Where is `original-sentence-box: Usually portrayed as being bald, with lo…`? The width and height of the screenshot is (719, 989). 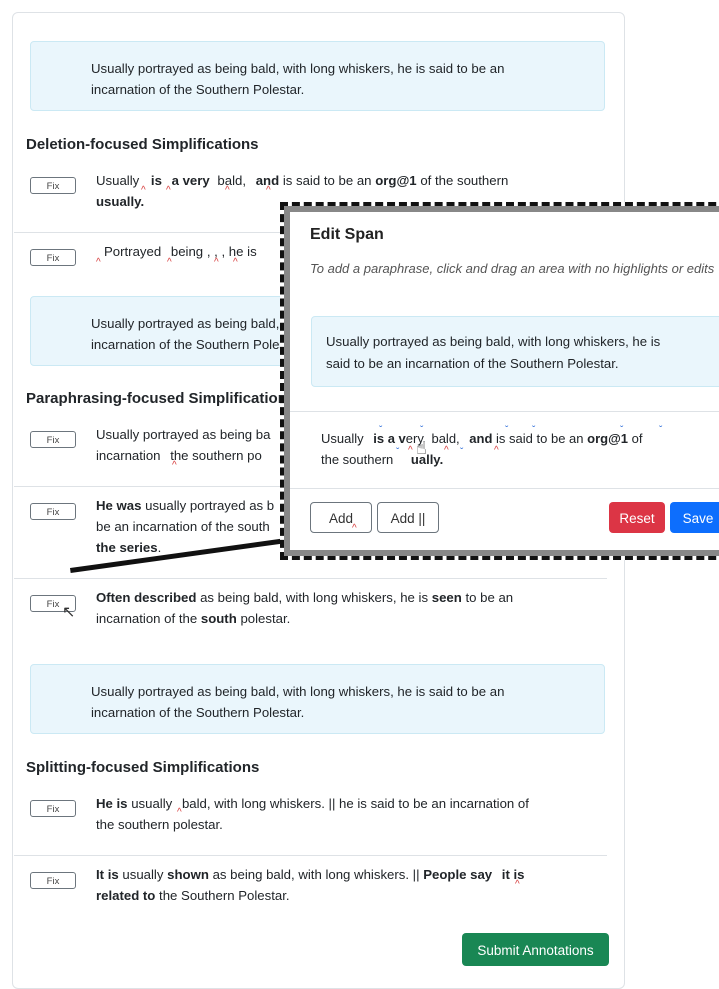
original-sentence-box: Usually portrayed as being bald, with lo… is located at coordinates (317, 699).